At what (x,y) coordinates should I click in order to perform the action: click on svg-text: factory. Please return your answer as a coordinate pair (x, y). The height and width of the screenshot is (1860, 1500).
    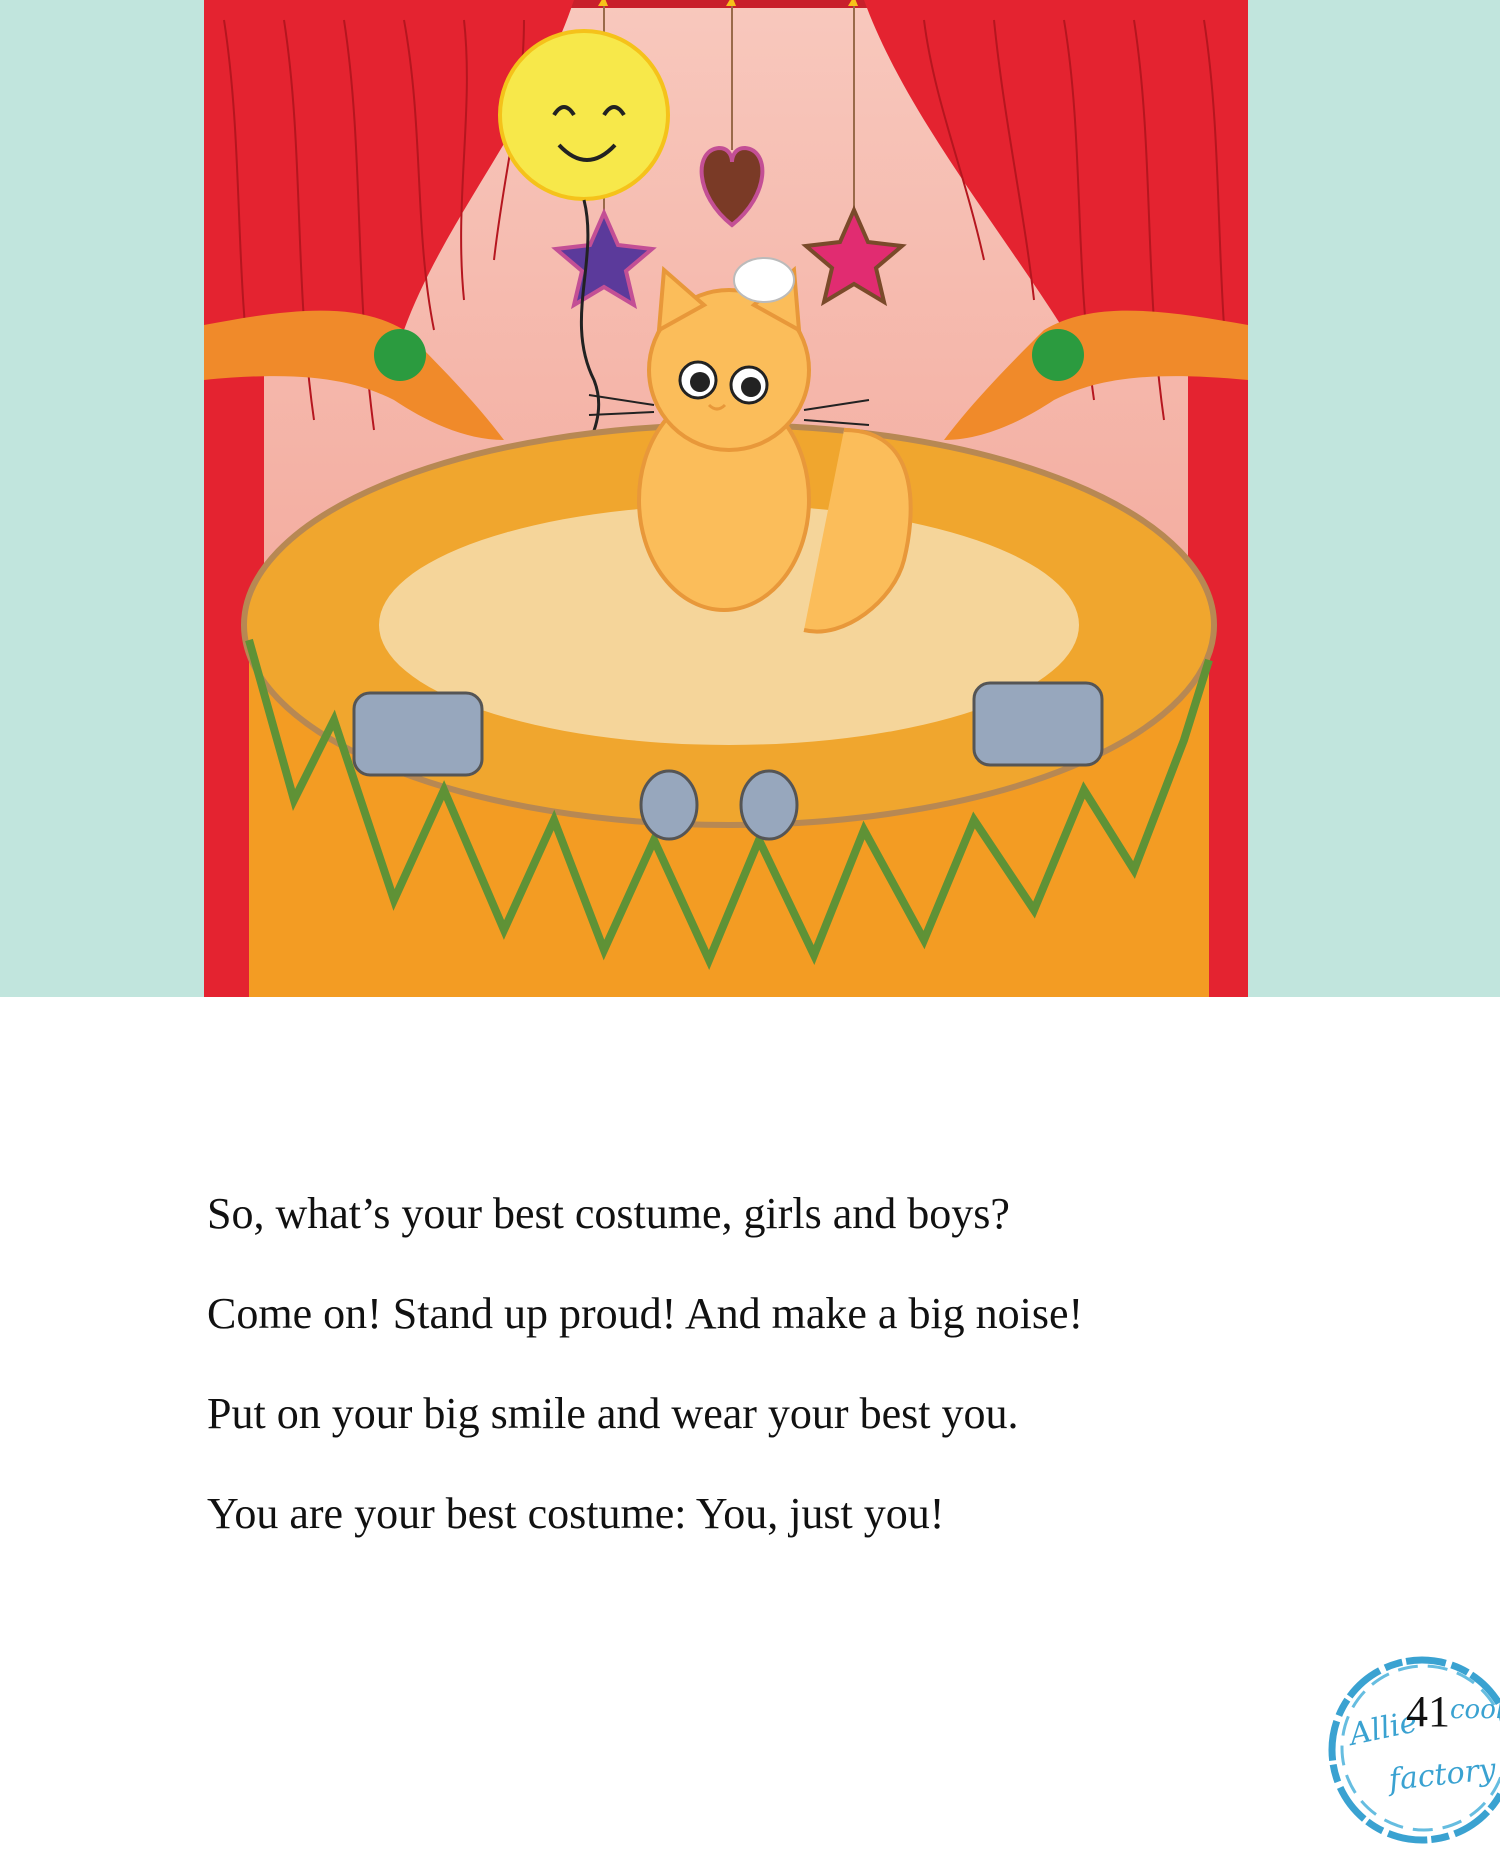
    Looking at the image, I should click on (1441, 1775).